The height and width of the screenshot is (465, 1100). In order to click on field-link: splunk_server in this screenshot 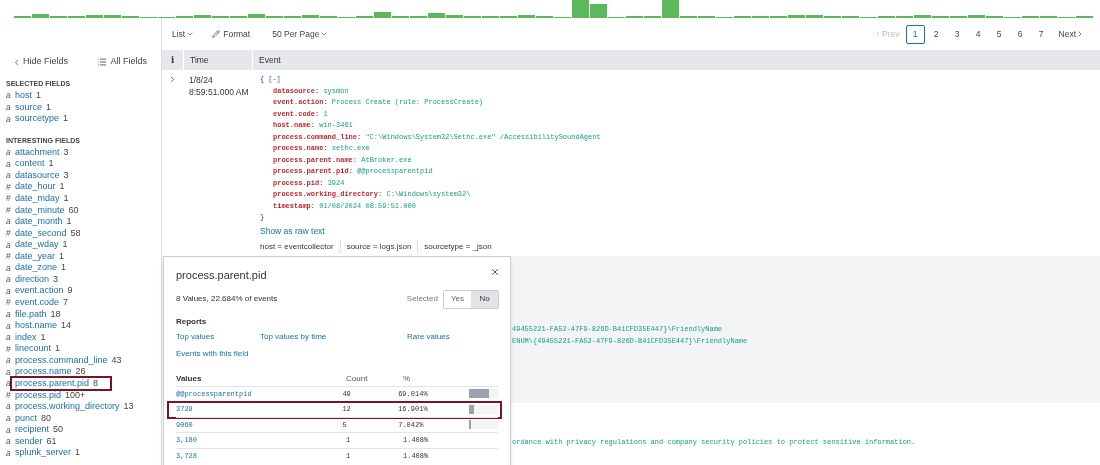, I will do `click(43, 453)`.